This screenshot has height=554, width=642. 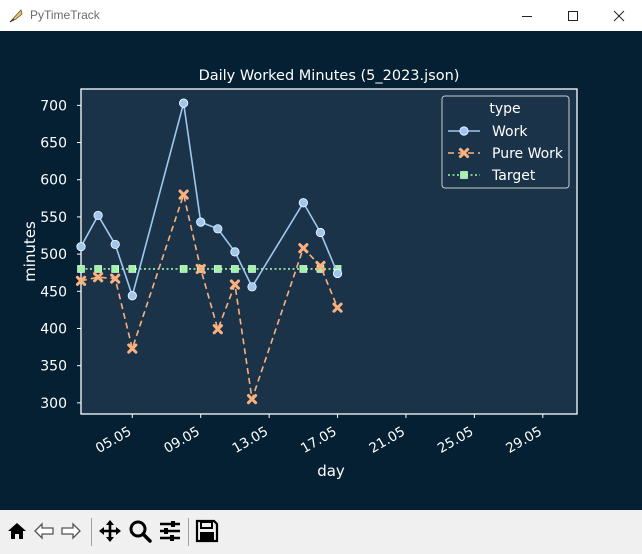 I want to click on x-tick-label: 13.05, so click(x=250, y=440).